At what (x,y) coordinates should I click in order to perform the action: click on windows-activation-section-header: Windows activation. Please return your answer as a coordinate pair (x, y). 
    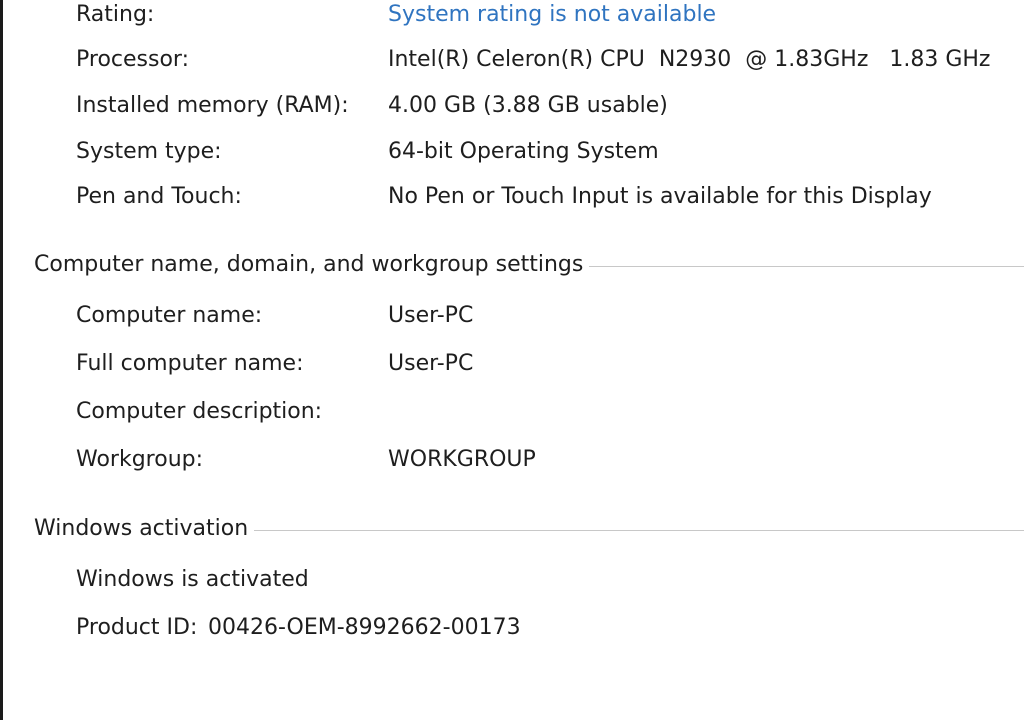
    Looking at the image, I should click on (529, 529).